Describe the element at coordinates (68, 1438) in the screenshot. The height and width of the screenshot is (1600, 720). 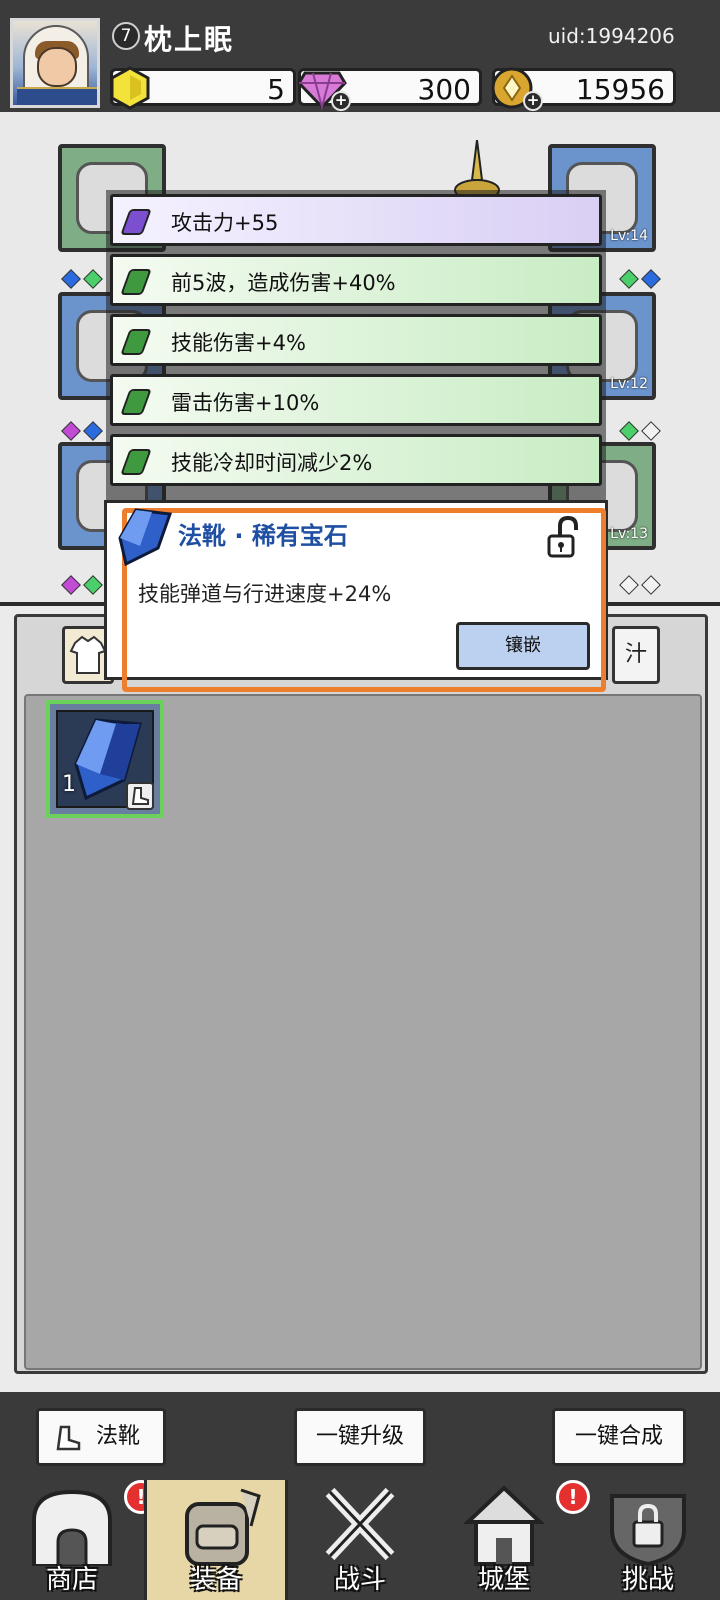
I see `boot-icon` at that location.